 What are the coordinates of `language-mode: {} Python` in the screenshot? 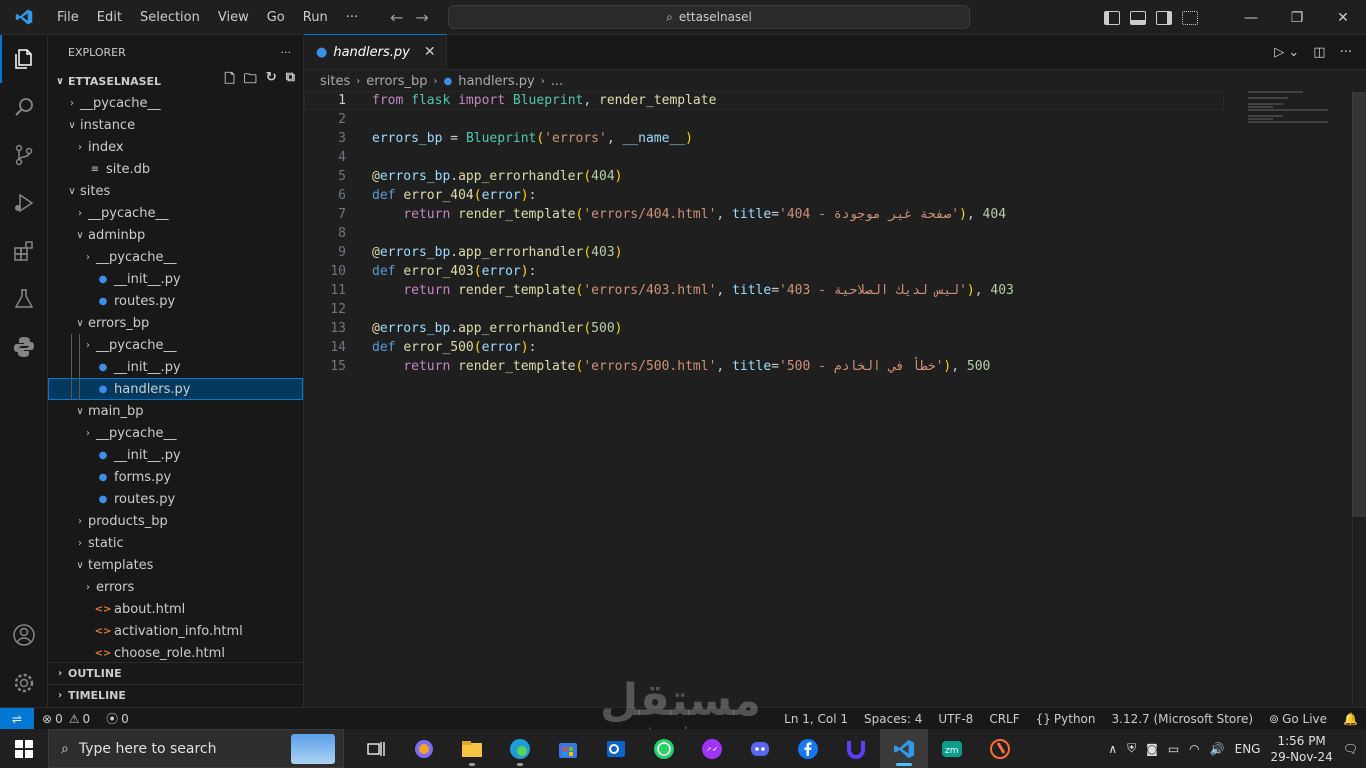 It's located at (1066, 719).